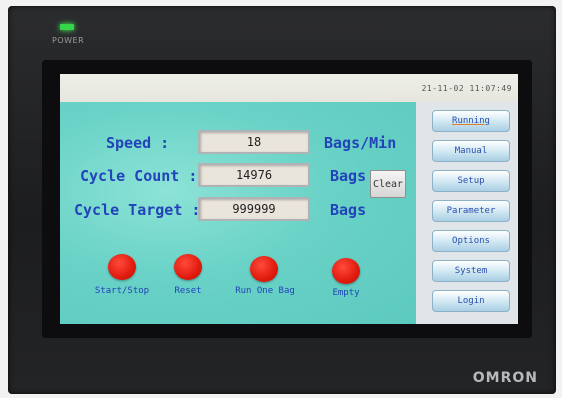 The width and height of the screenshot is (562, 398). I want to click on timestamp: 21-11-02 11:07:49, so click(466, 88).